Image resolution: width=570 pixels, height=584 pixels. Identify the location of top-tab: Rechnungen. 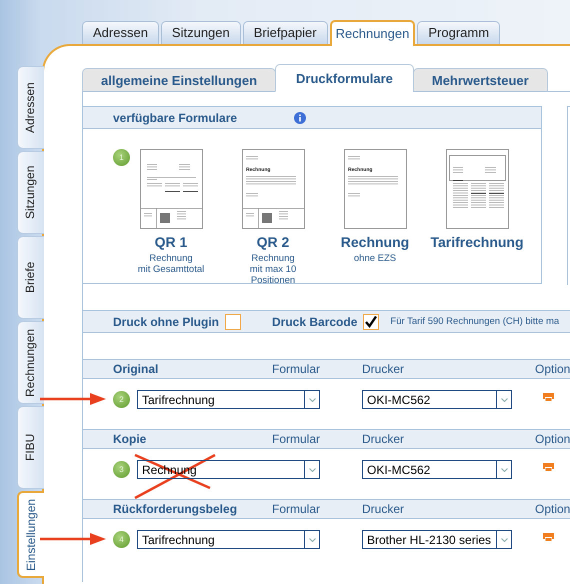
(373, 33).